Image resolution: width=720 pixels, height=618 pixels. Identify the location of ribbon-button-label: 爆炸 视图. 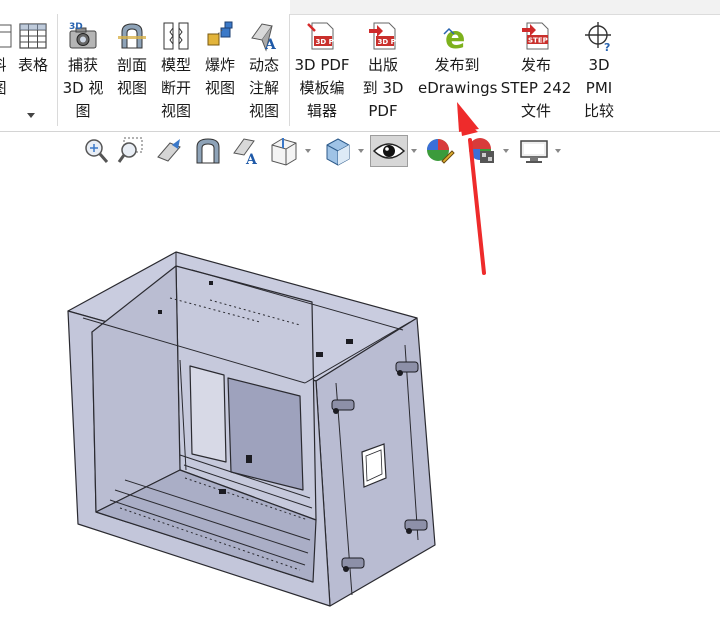
(219, 76).